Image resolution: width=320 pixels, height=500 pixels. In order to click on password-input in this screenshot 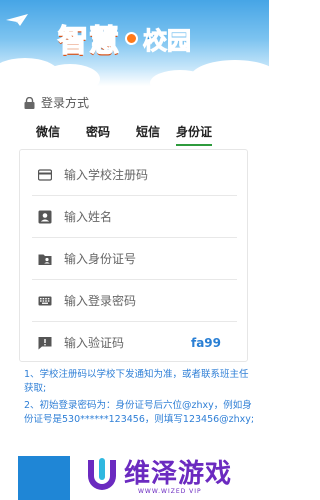, I will do `click(150, 300)`.